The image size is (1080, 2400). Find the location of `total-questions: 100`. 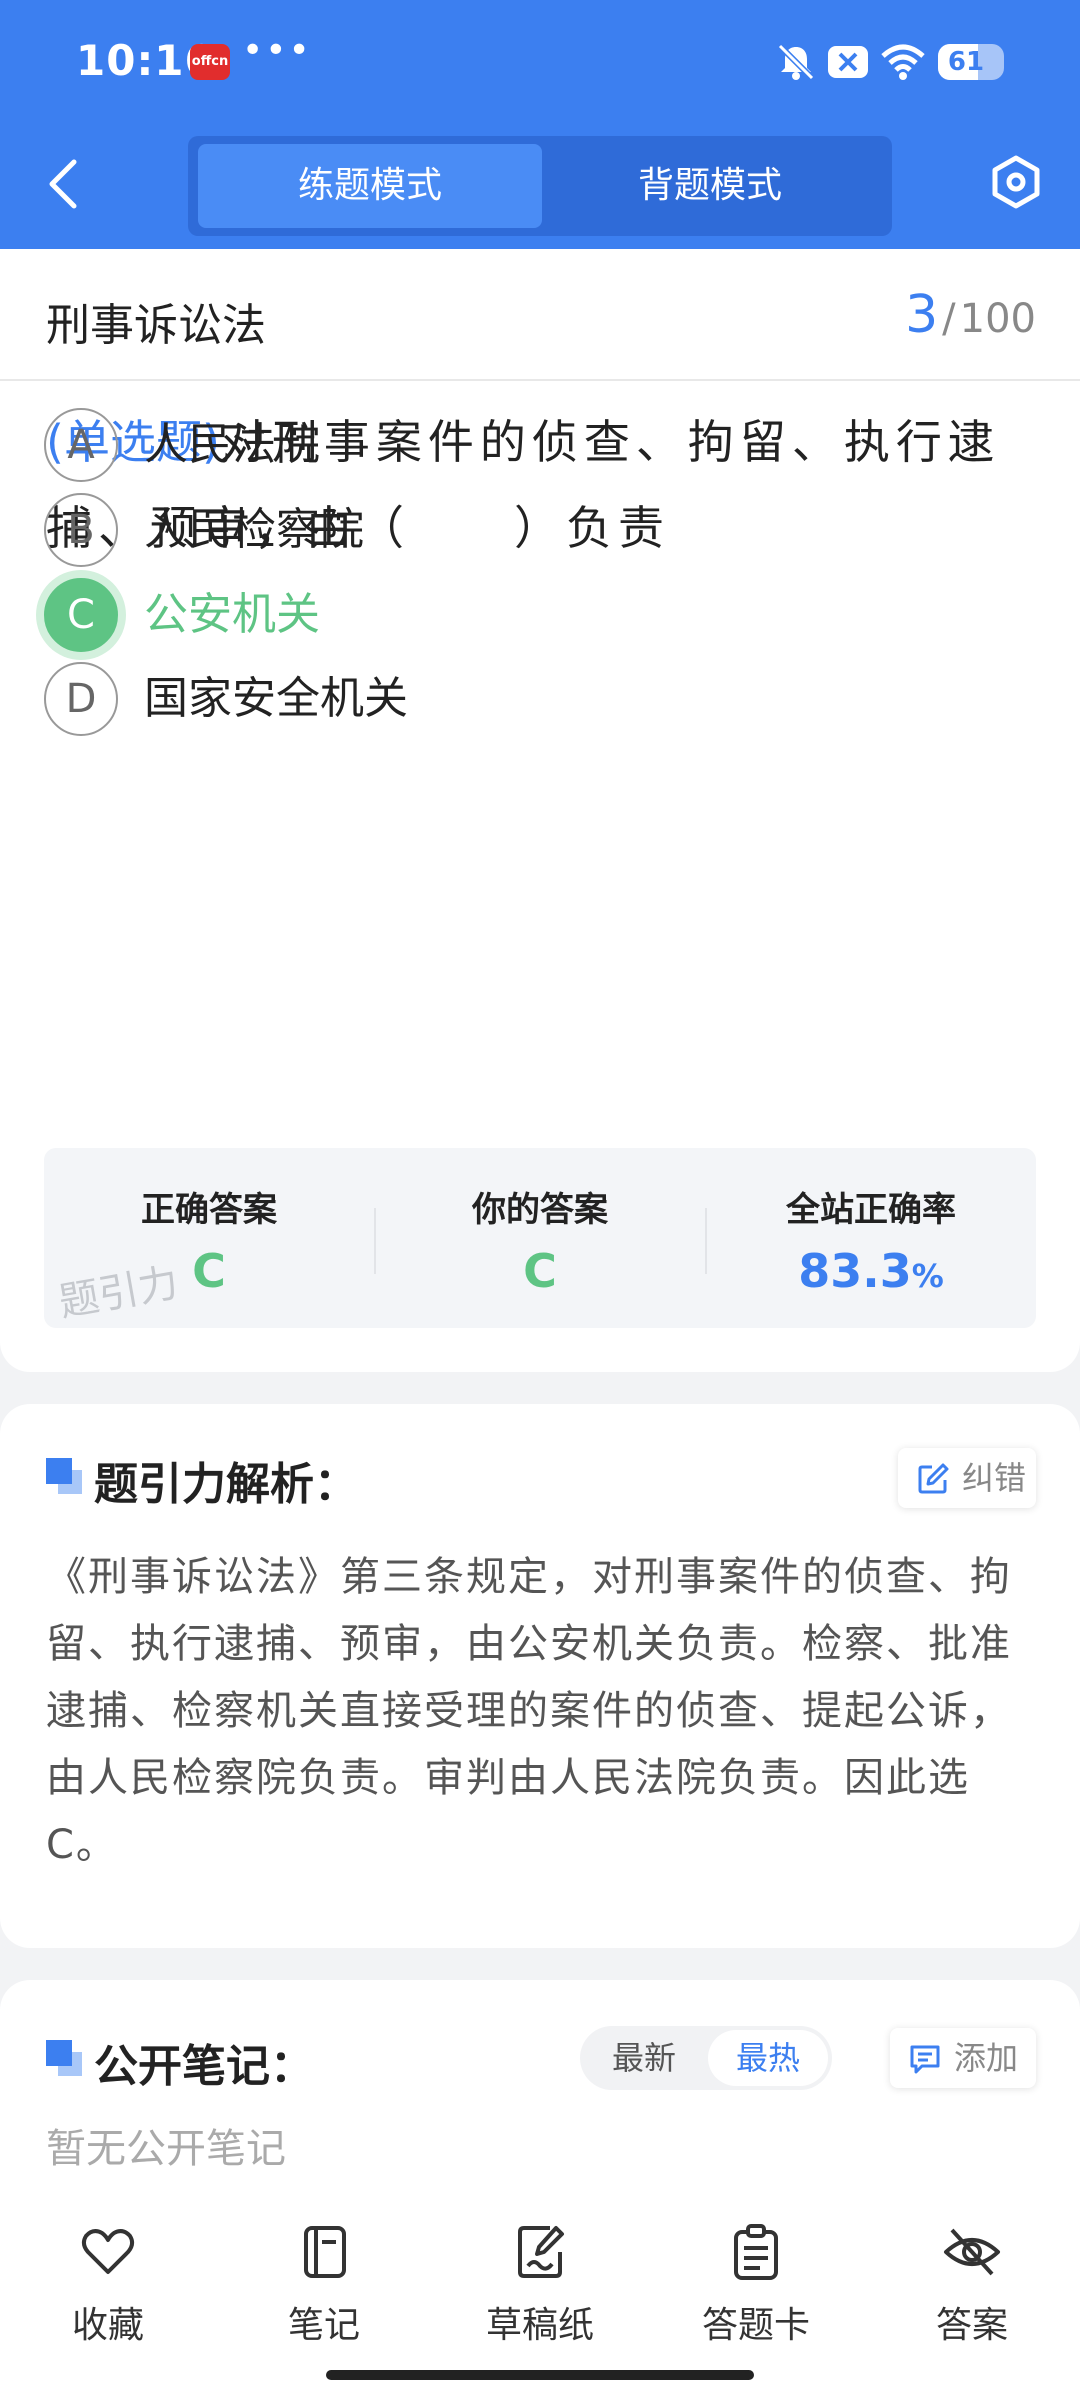

total-questions: 100 is located at coordinates (997, 319).